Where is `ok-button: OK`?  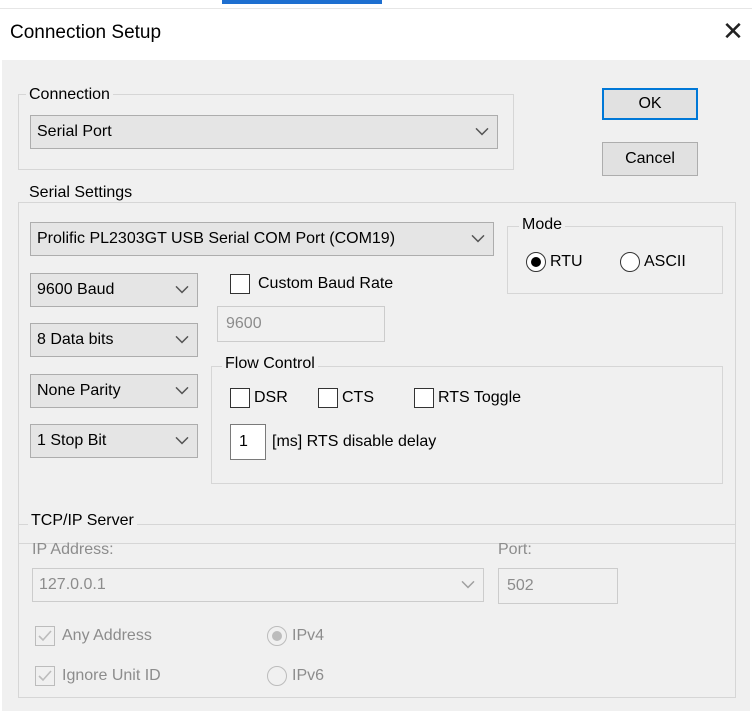
ok-button: OK is located at coordinates (650, 104).